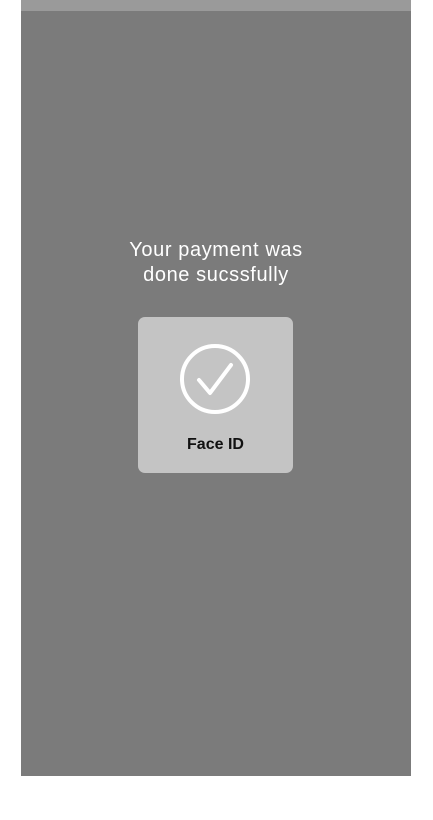  What do you see at coordinates (216, 275) in the screenshot?
I see `message-line-2: done sucssfully` at bounding box center [216, 275].